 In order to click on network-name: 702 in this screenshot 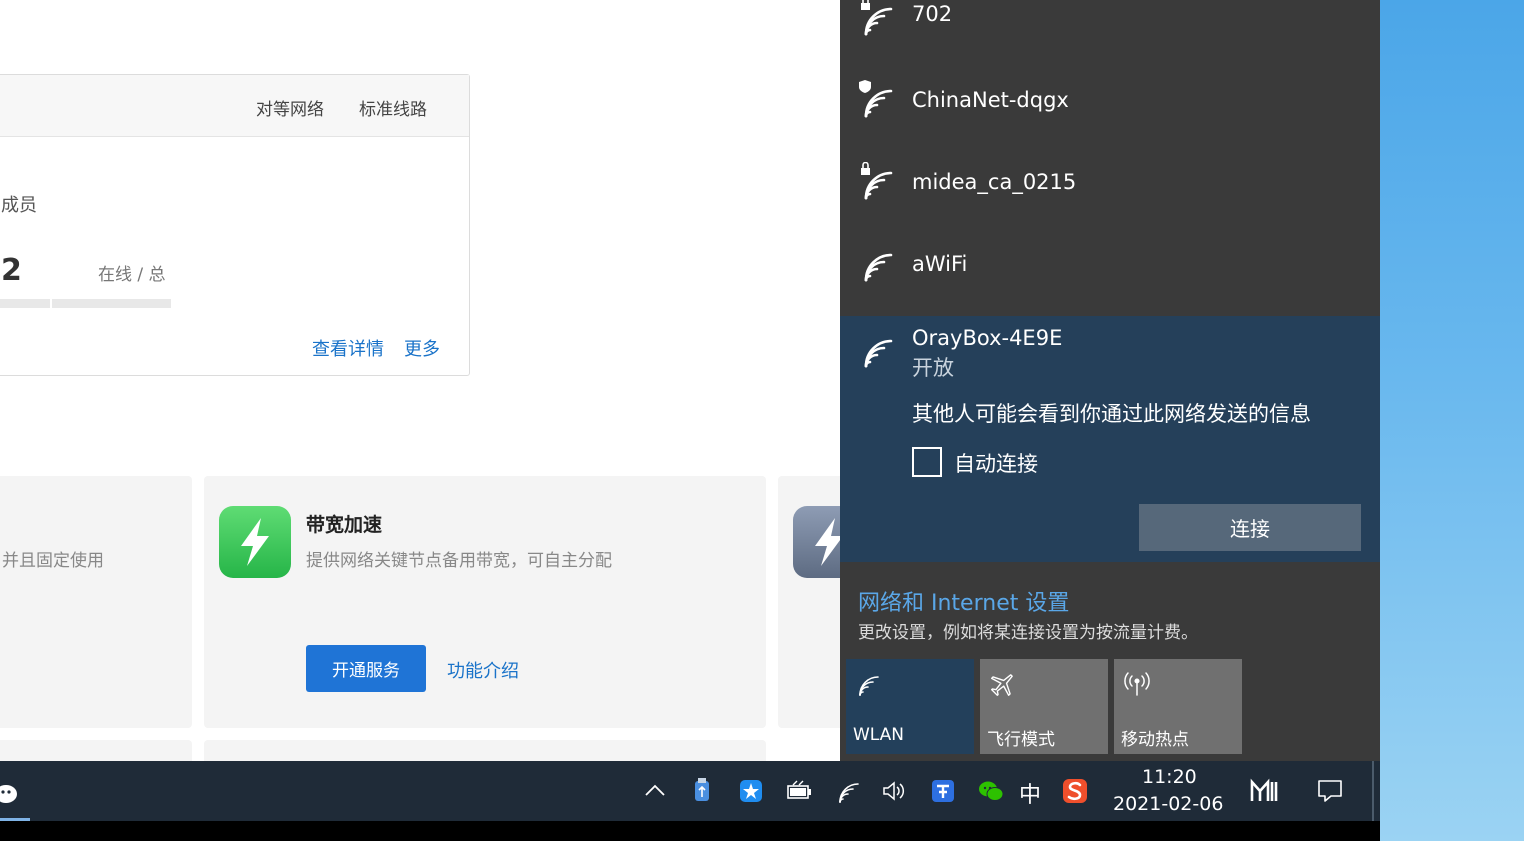, I will do `click(932, 14)`.